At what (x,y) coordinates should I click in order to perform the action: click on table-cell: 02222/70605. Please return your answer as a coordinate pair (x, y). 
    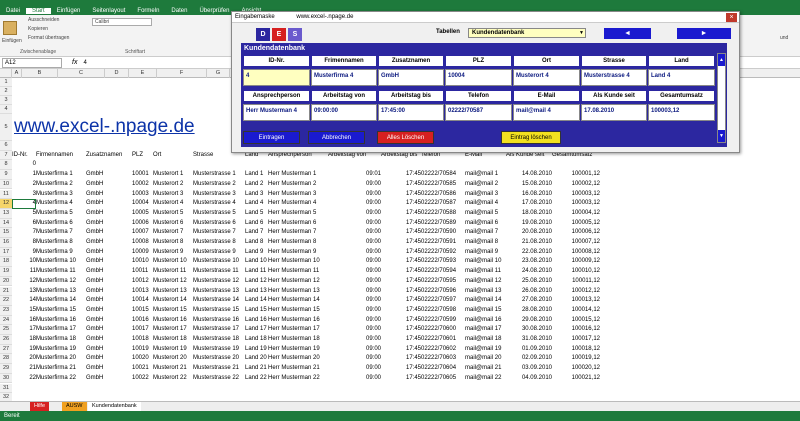
    Looking at the image, I should click on (443, 378).